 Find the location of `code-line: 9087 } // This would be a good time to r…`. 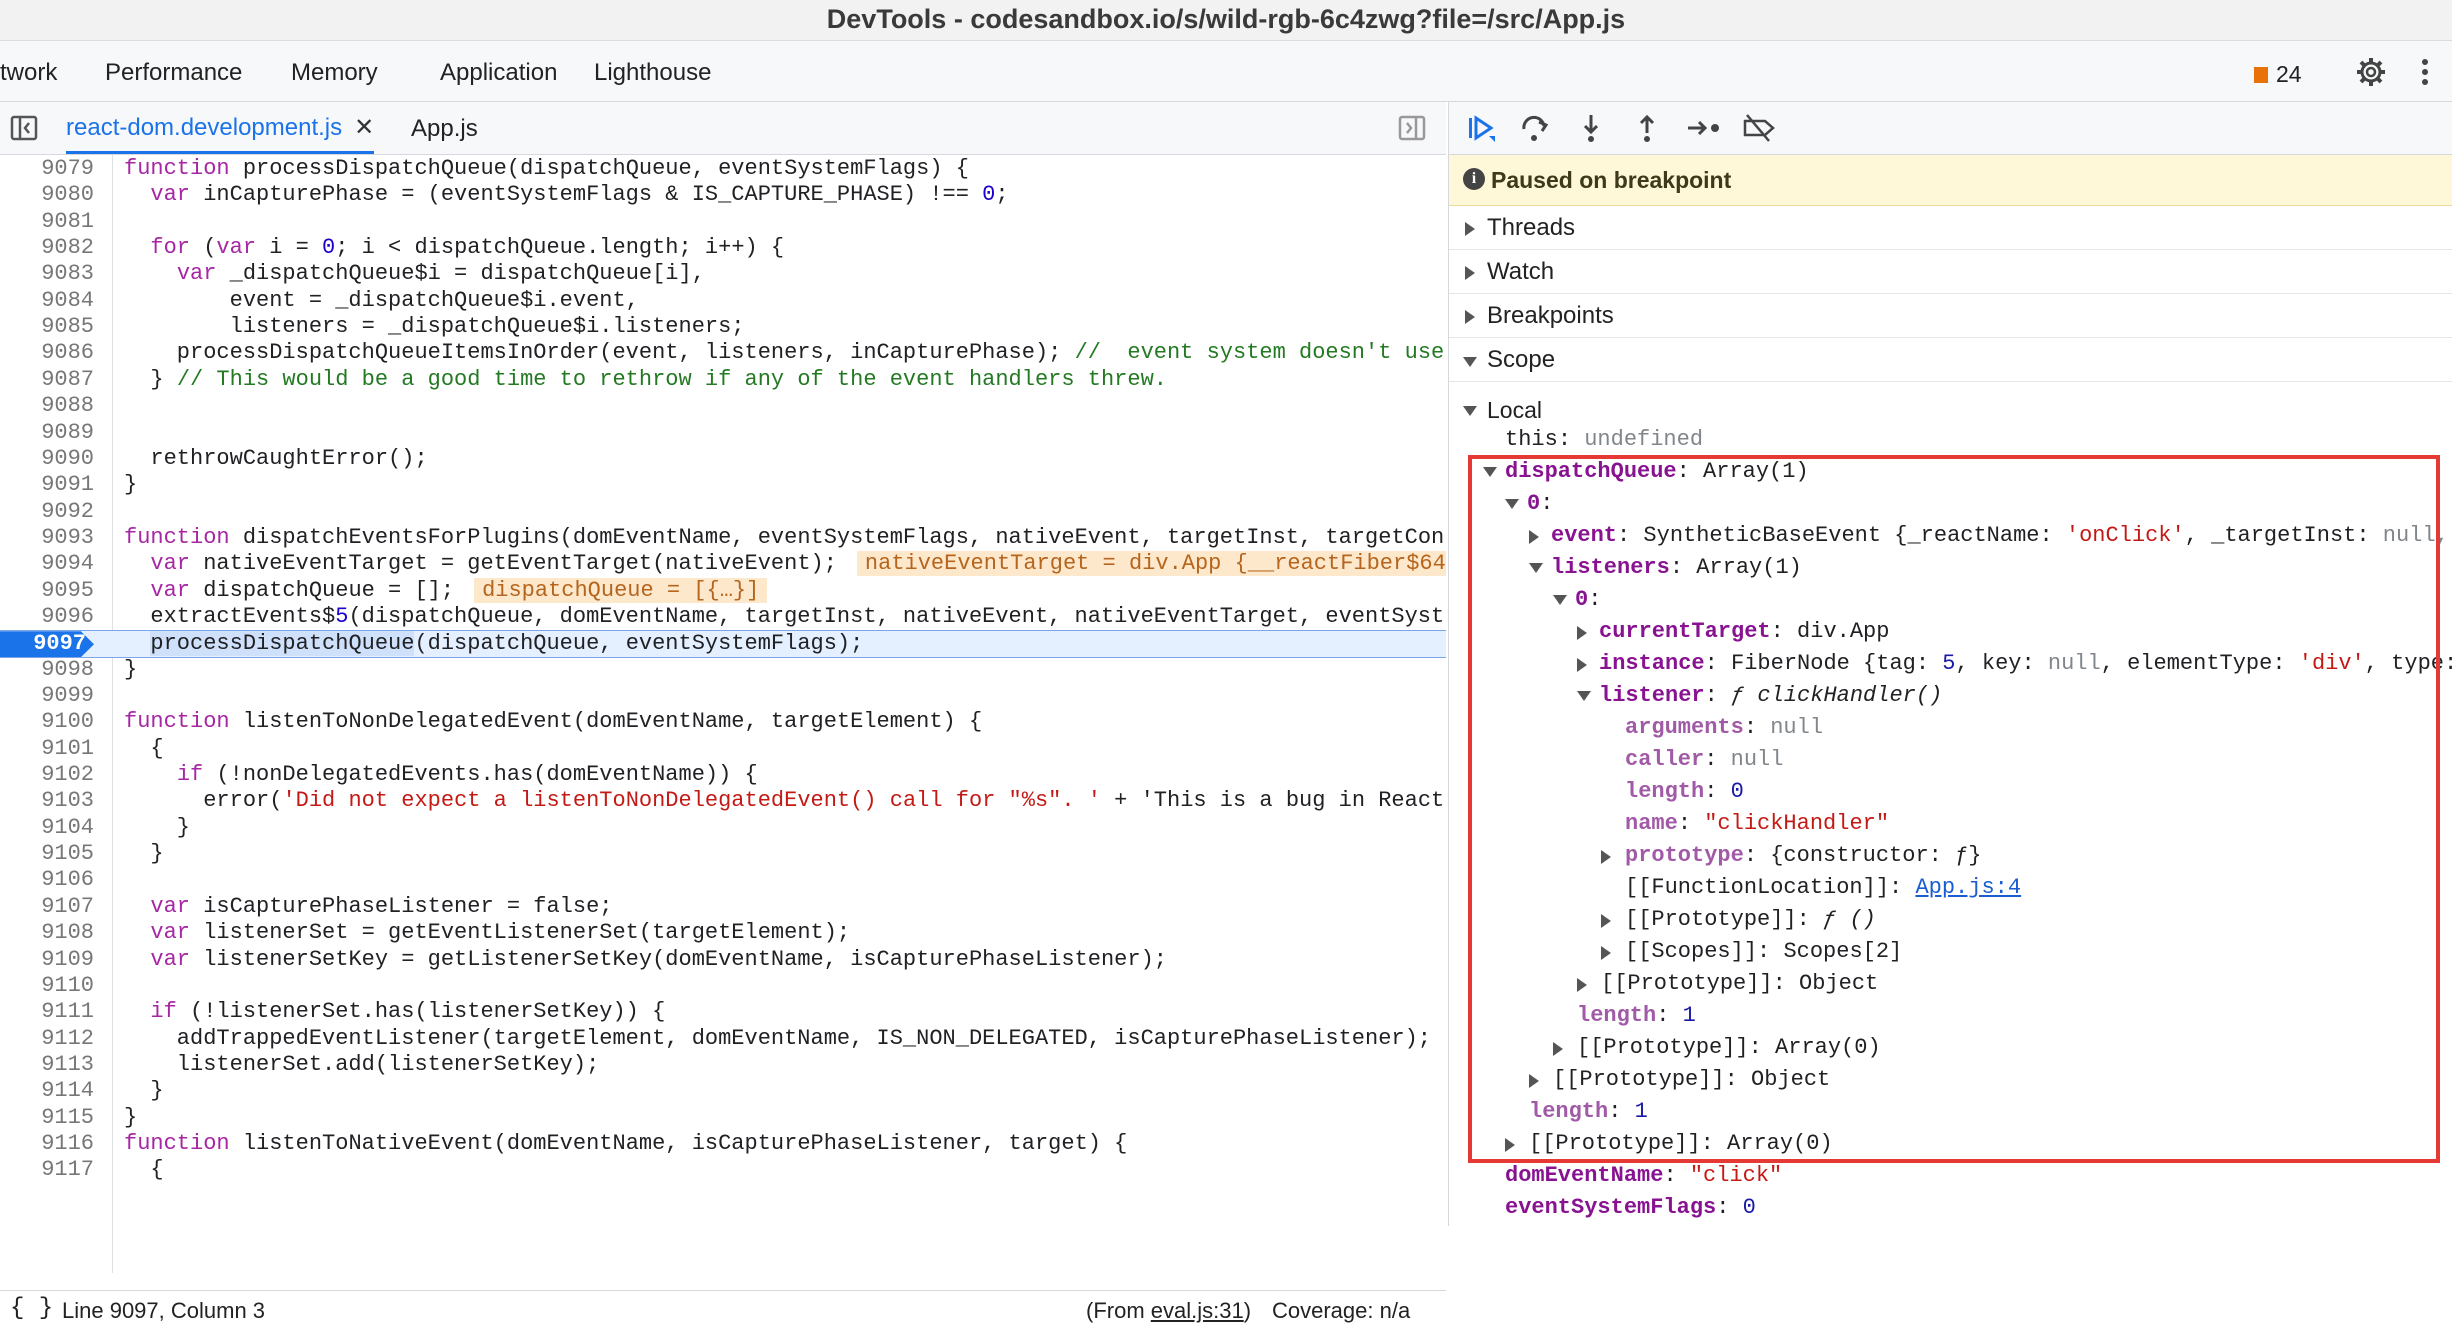

code-line: 9087 } // This would be a good time to r… is located at coordinates (723, 380).